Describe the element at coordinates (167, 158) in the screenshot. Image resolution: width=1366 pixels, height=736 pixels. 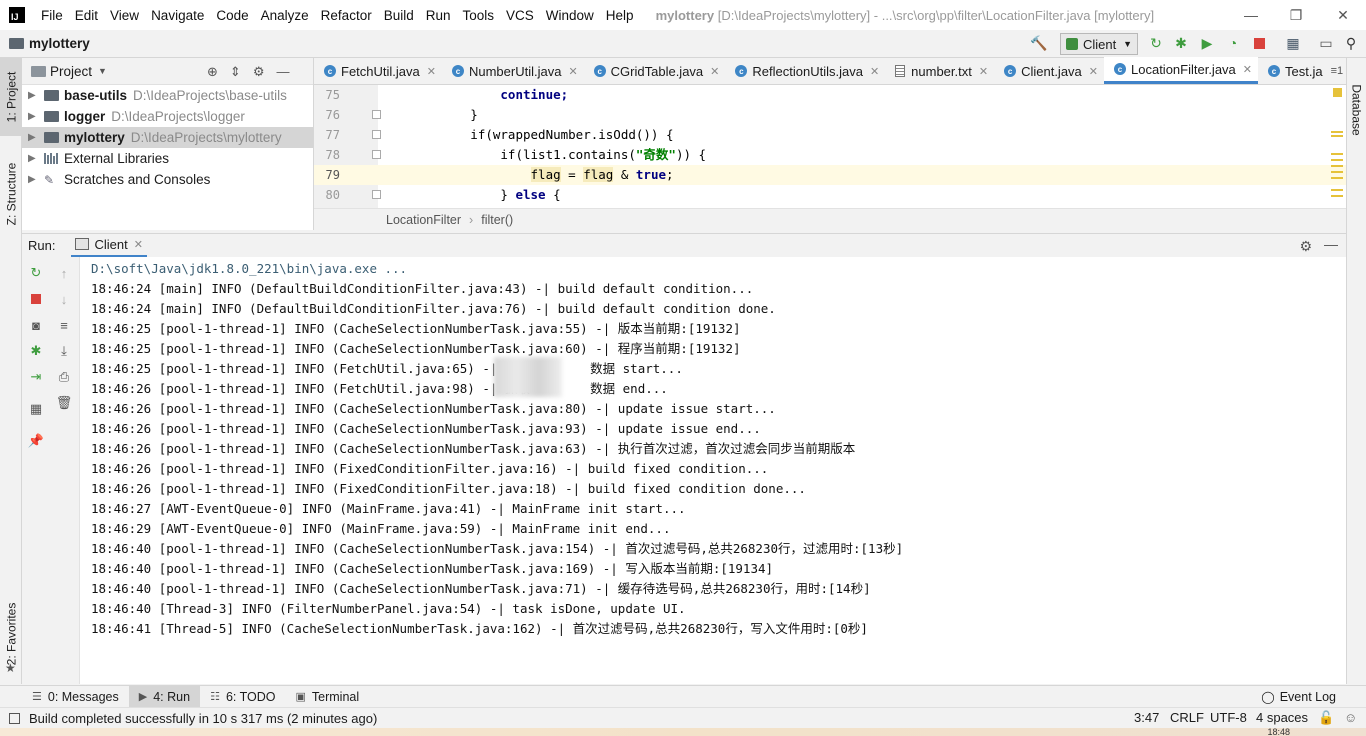
I see `tree-item-external-libraries: ▶ External Libraries` at that location.